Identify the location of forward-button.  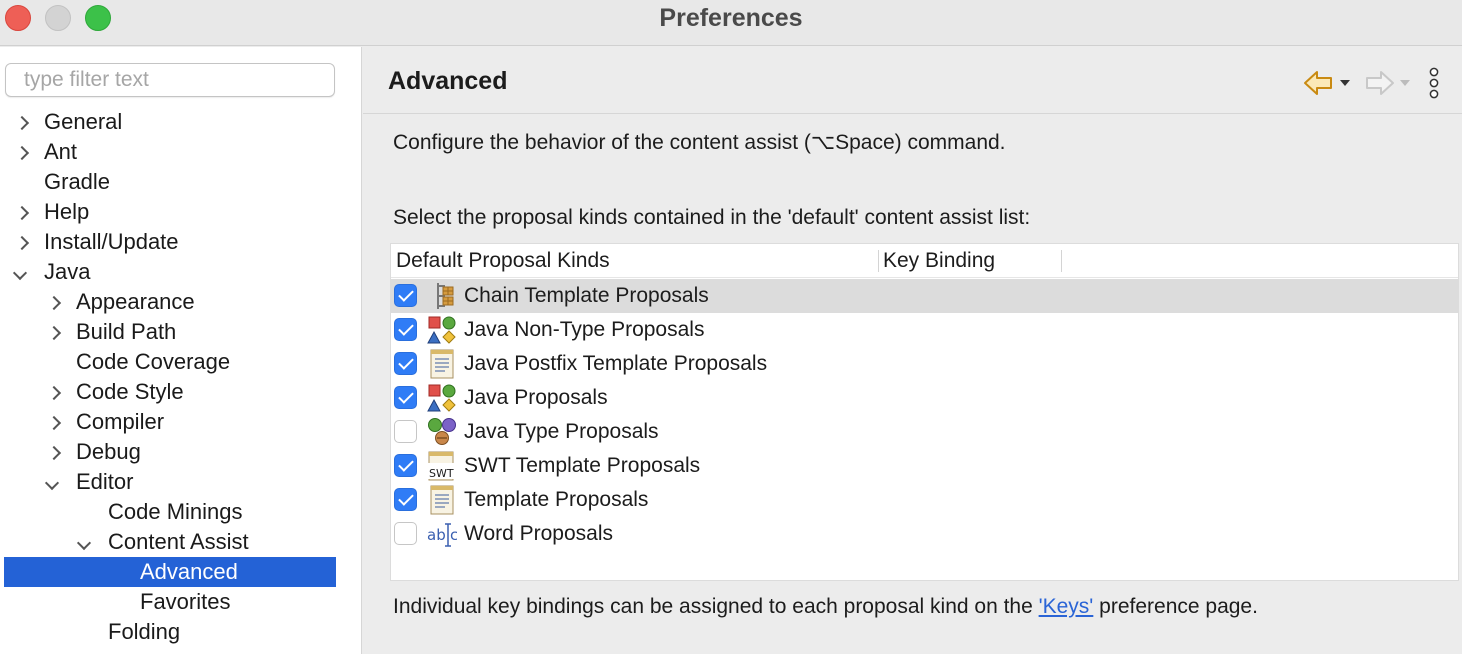
(1389, 83).